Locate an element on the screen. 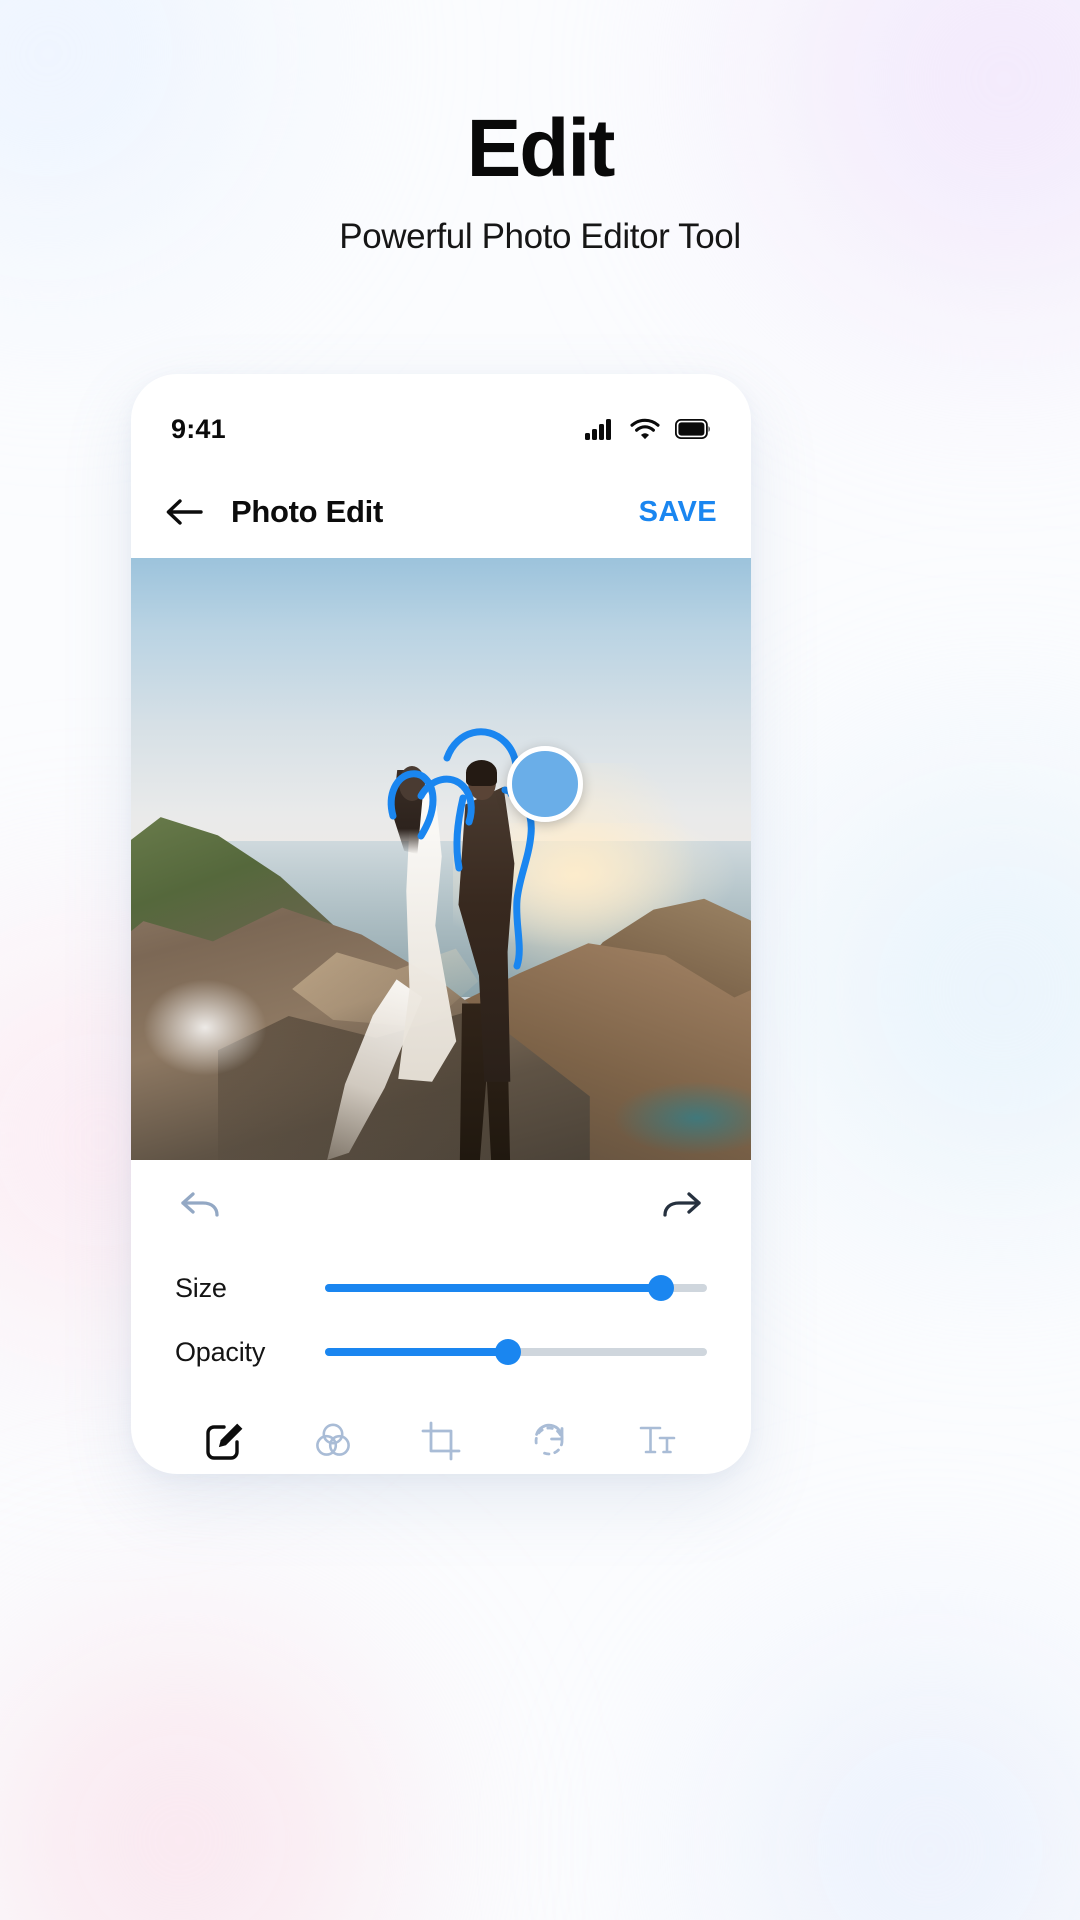  tool-rotate: Rotate is located at coordinates (549, 1446).